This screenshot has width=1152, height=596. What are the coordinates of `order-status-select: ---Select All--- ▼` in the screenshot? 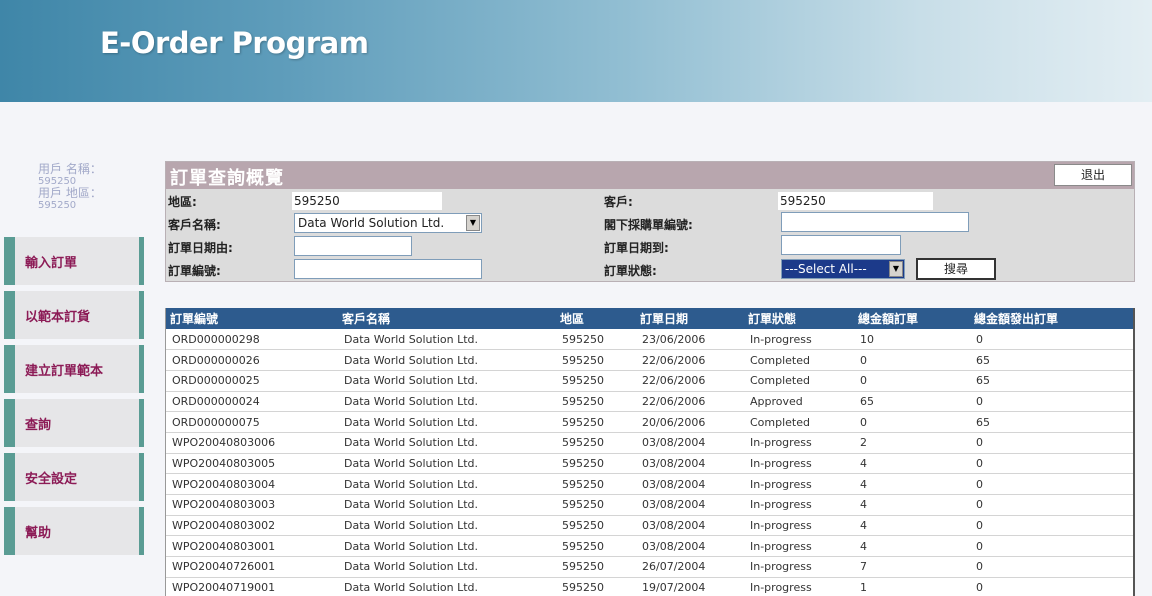 It's located at (843, 269).